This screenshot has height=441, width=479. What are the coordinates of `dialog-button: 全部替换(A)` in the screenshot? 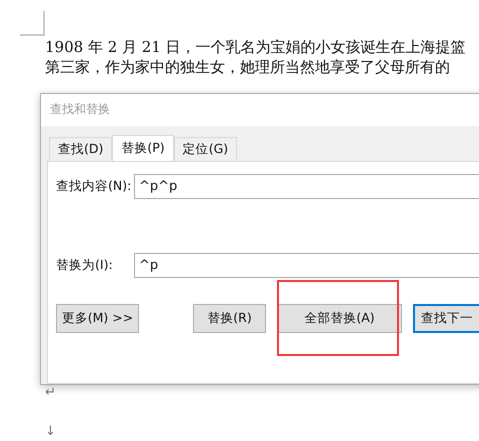 It's located at (339, 318).